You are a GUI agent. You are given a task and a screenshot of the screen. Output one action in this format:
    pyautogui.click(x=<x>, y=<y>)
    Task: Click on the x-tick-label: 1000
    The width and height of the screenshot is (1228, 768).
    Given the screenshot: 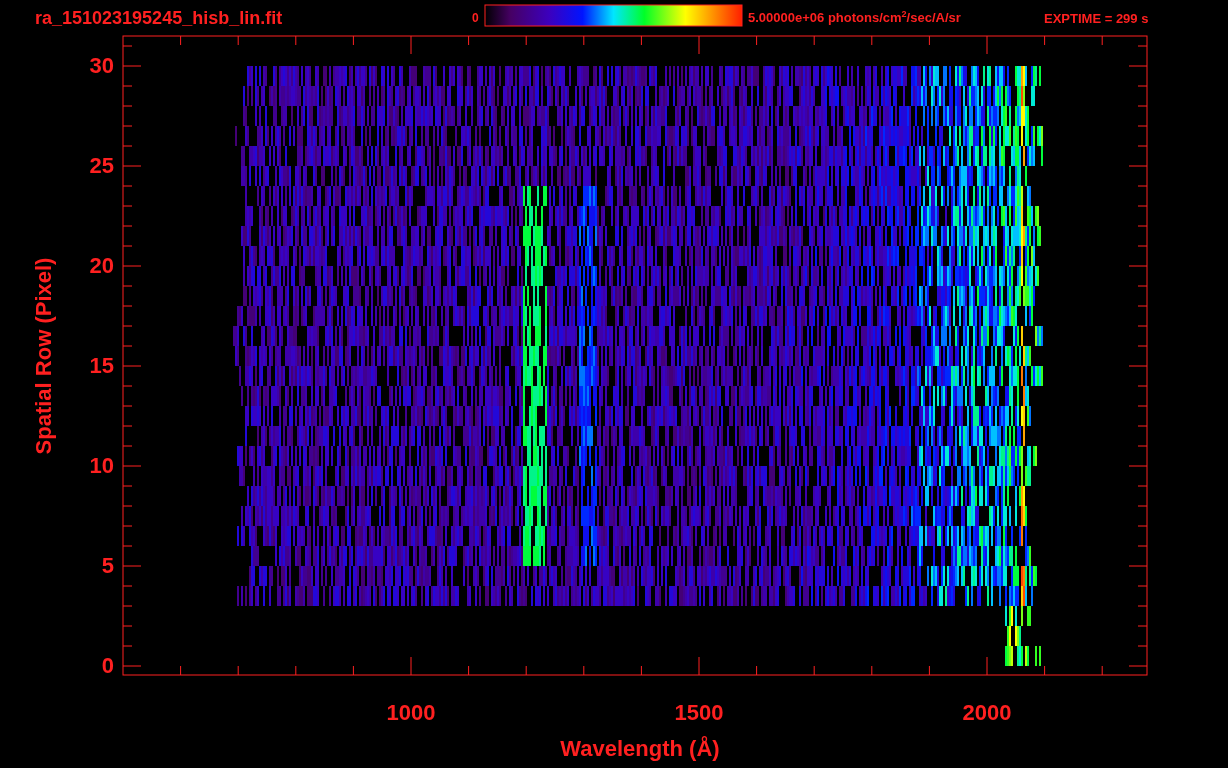 What is the action you would take?
    pyautogui.click(x=411, y=713)
    